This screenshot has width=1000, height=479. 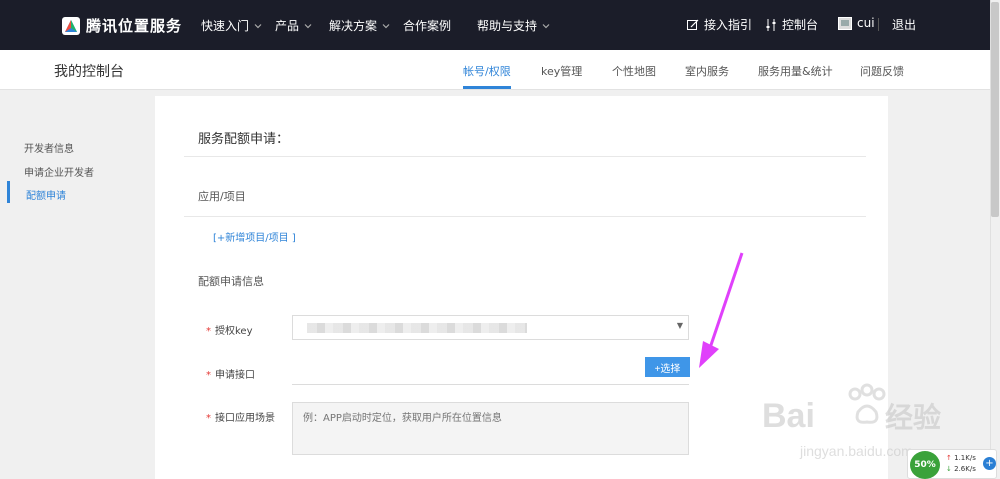 What do you see at coordinates (707, 71) in the screenshot?
I see `tab-indoor: 室内服务` at bounding box center [707, 71].